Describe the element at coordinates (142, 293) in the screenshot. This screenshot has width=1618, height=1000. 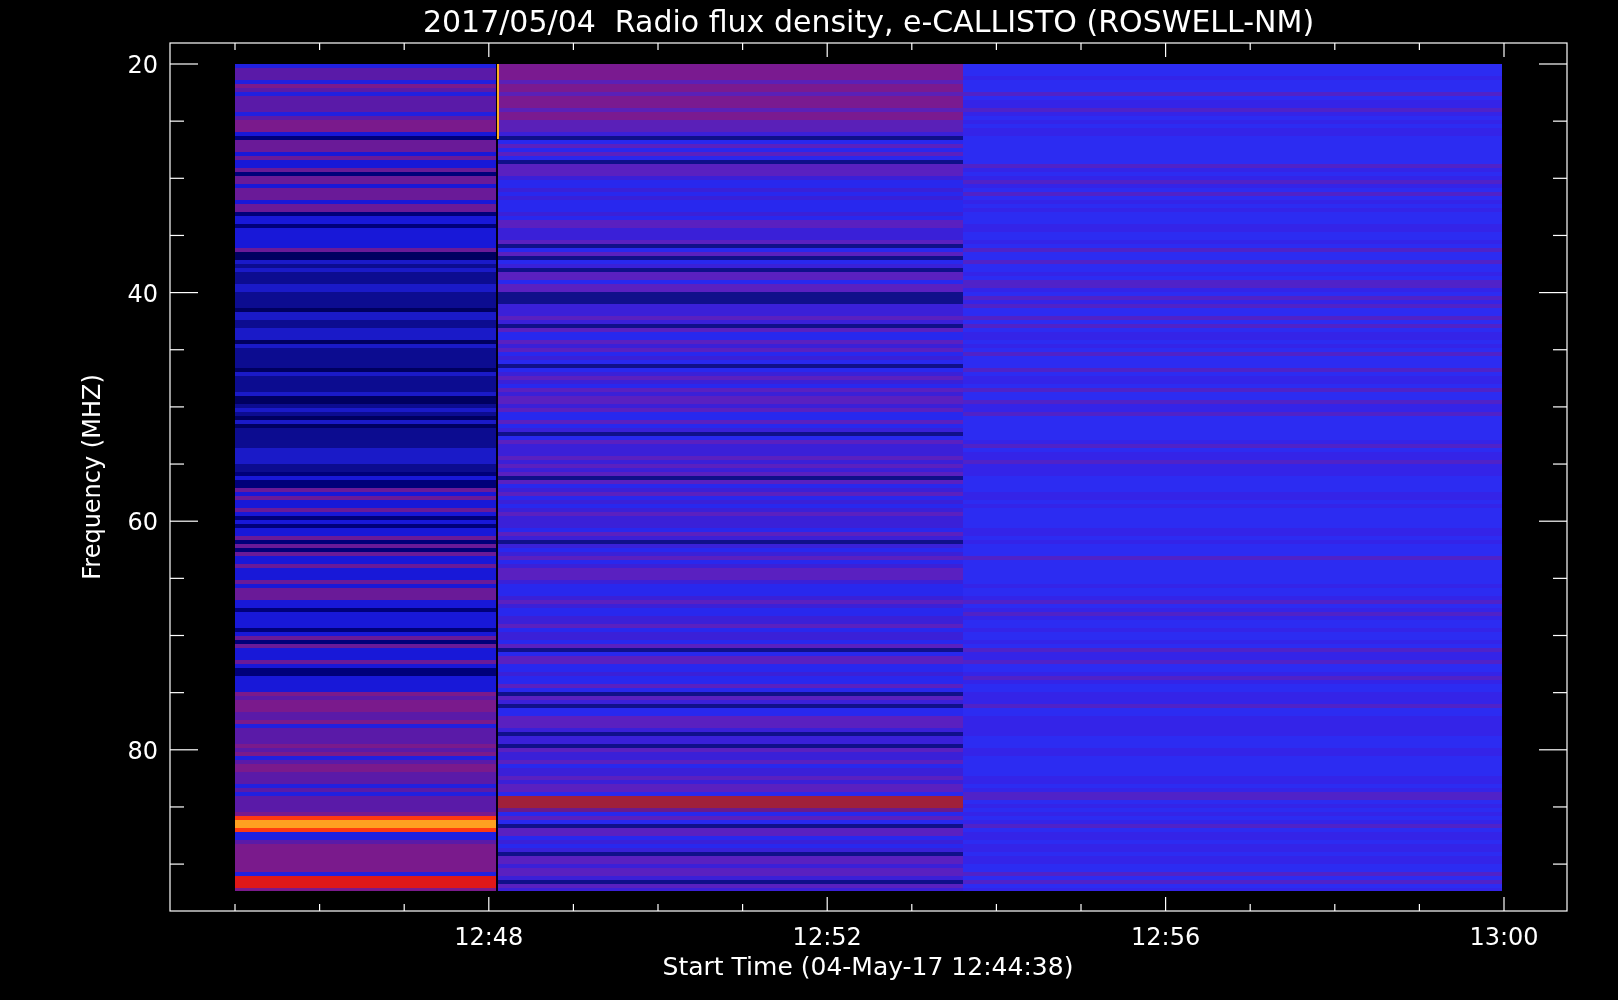
I see `y-tick-label: 40` at that location.